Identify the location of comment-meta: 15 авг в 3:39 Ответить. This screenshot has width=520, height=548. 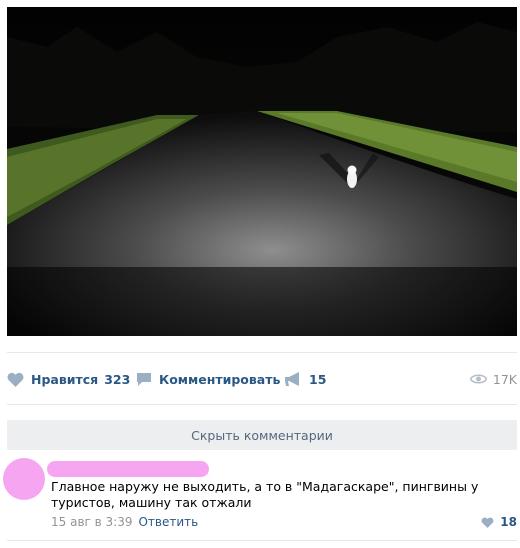
(124, 522).